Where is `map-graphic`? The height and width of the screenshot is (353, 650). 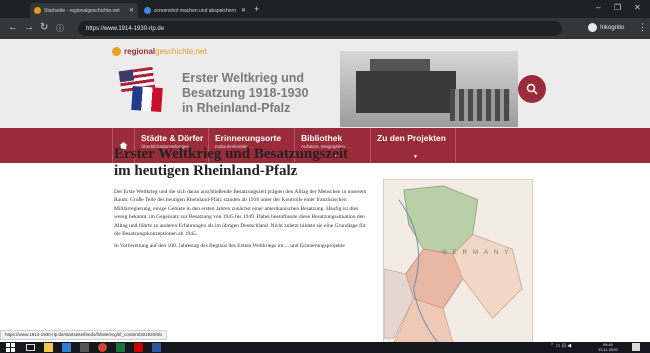 map-graphic is located at coordinates (453, 263).